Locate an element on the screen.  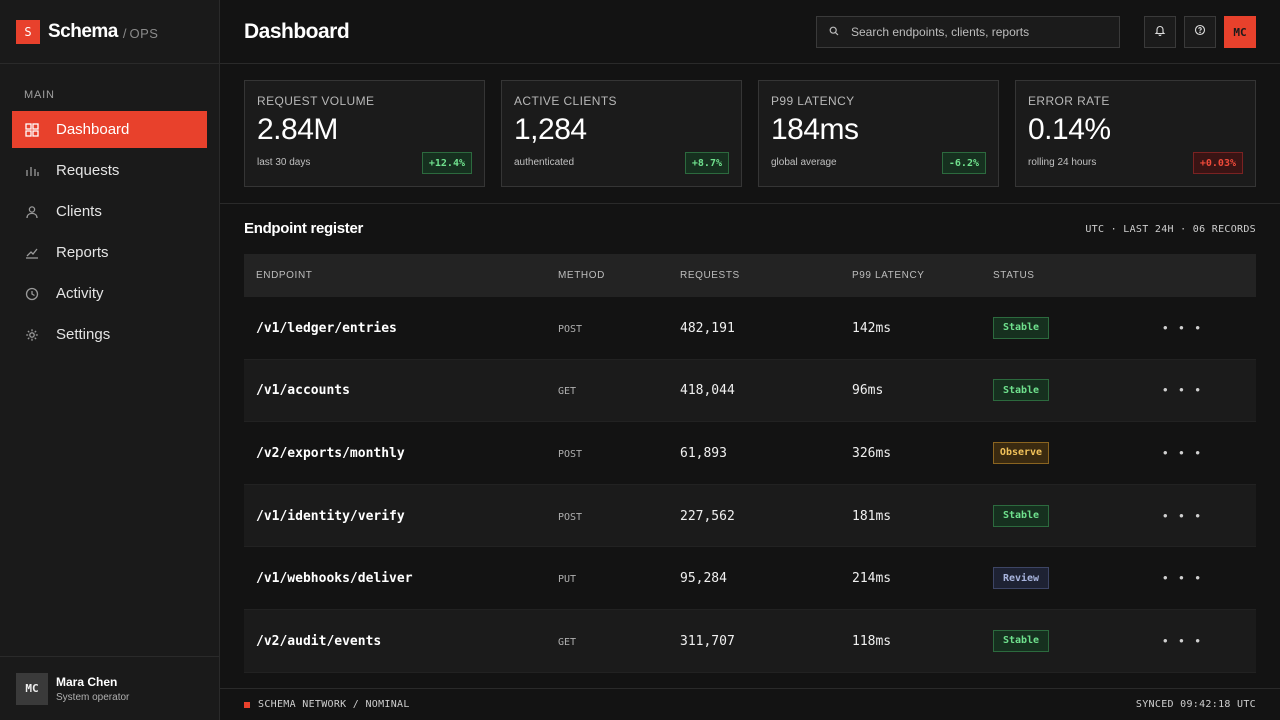
requests-cell: 61,893 is located at coordinates (703, 453).